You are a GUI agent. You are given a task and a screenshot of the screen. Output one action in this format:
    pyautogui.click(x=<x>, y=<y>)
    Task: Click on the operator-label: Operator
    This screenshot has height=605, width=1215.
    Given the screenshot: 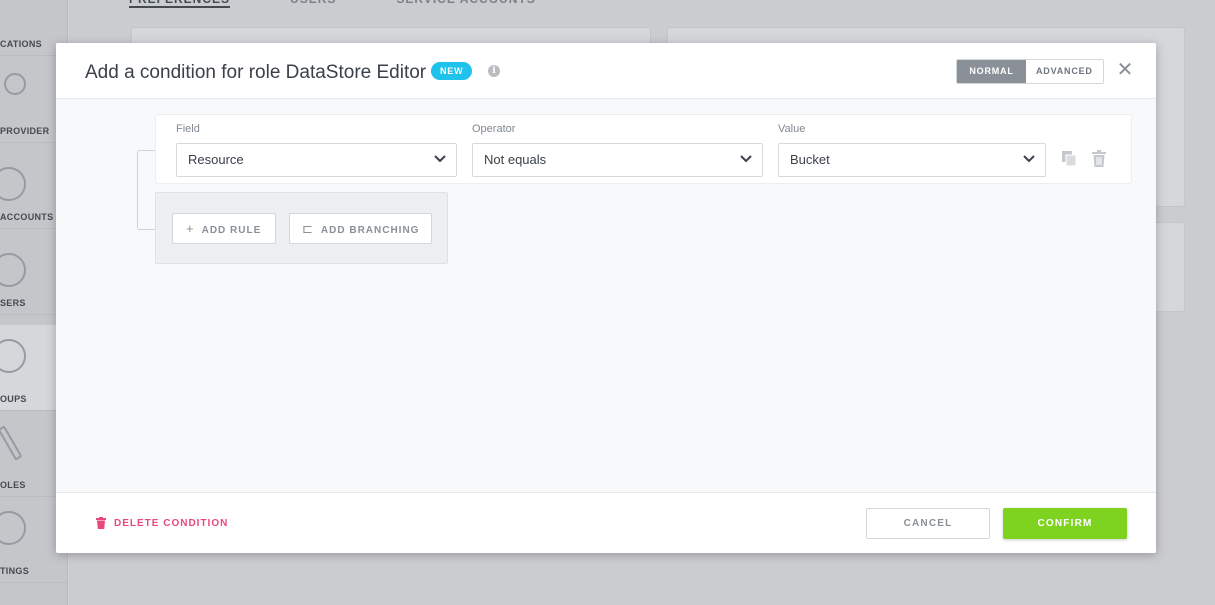 What is the action you would take?
    pyautogui.click(x=494, y=129)
    